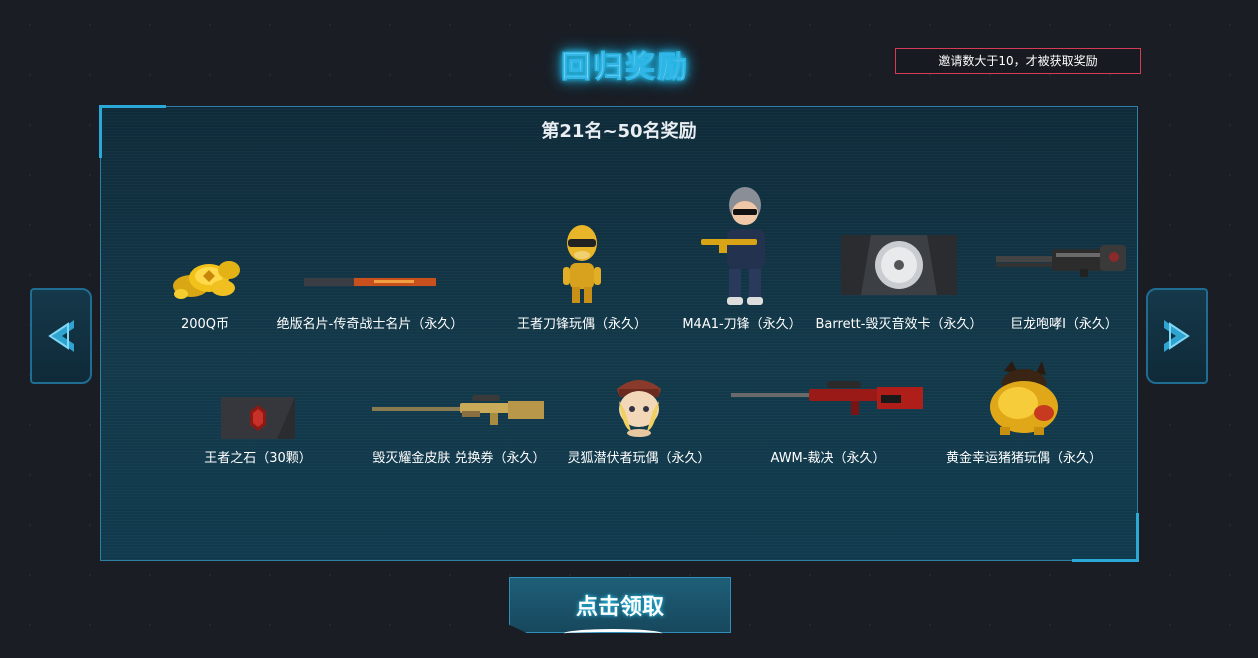 The width and height of the screenshot is (1258, 658). What do you see at coordinates (1023, 458) in the screenshot?
I see `reward-label: 黄金幸运猪猪玩偶（永久）` at bounding box center [1023, 458].